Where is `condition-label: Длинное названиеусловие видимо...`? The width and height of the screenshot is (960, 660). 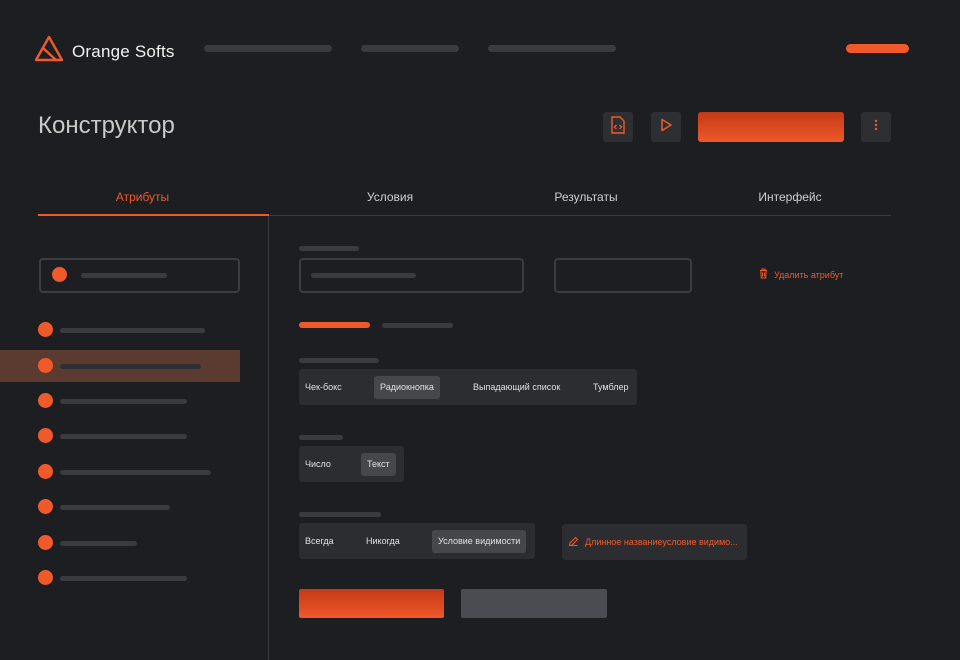
condition-label: Длинное названиеусловие видимо... is located at coordinates (661, 542).